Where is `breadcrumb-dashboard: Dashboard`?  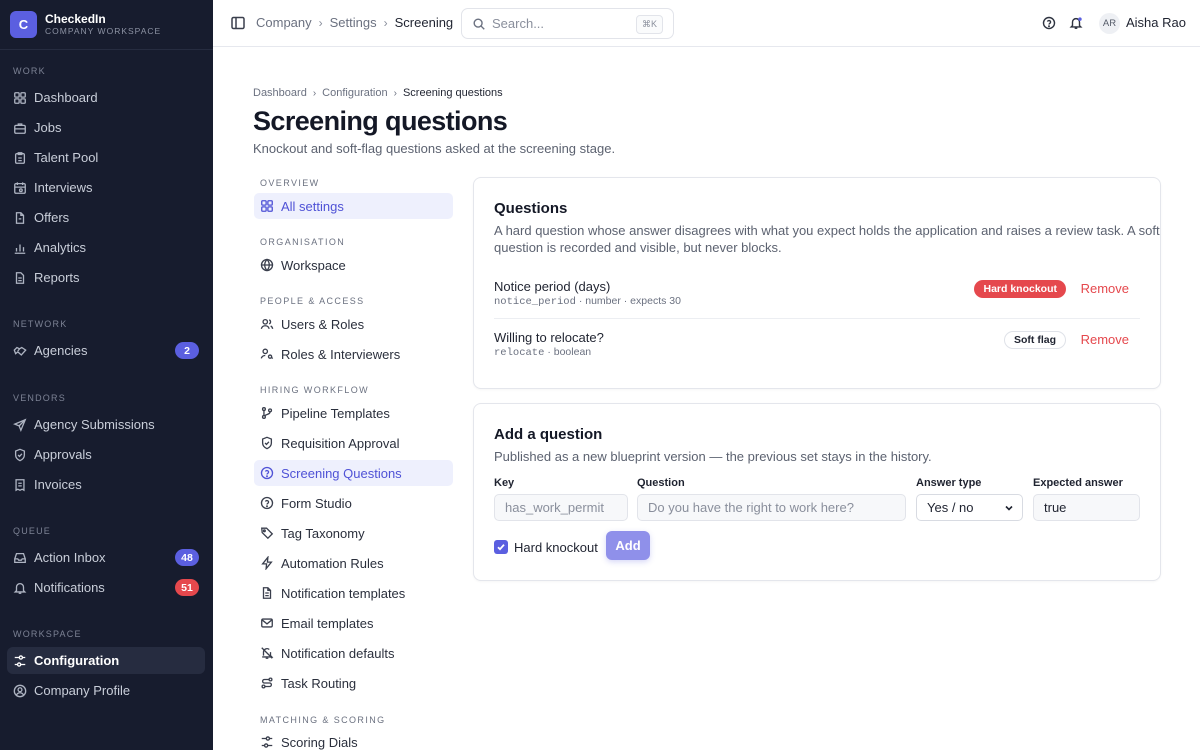 breadcrumb-dashboard: Dashboard is located at coordinates (280, 93).